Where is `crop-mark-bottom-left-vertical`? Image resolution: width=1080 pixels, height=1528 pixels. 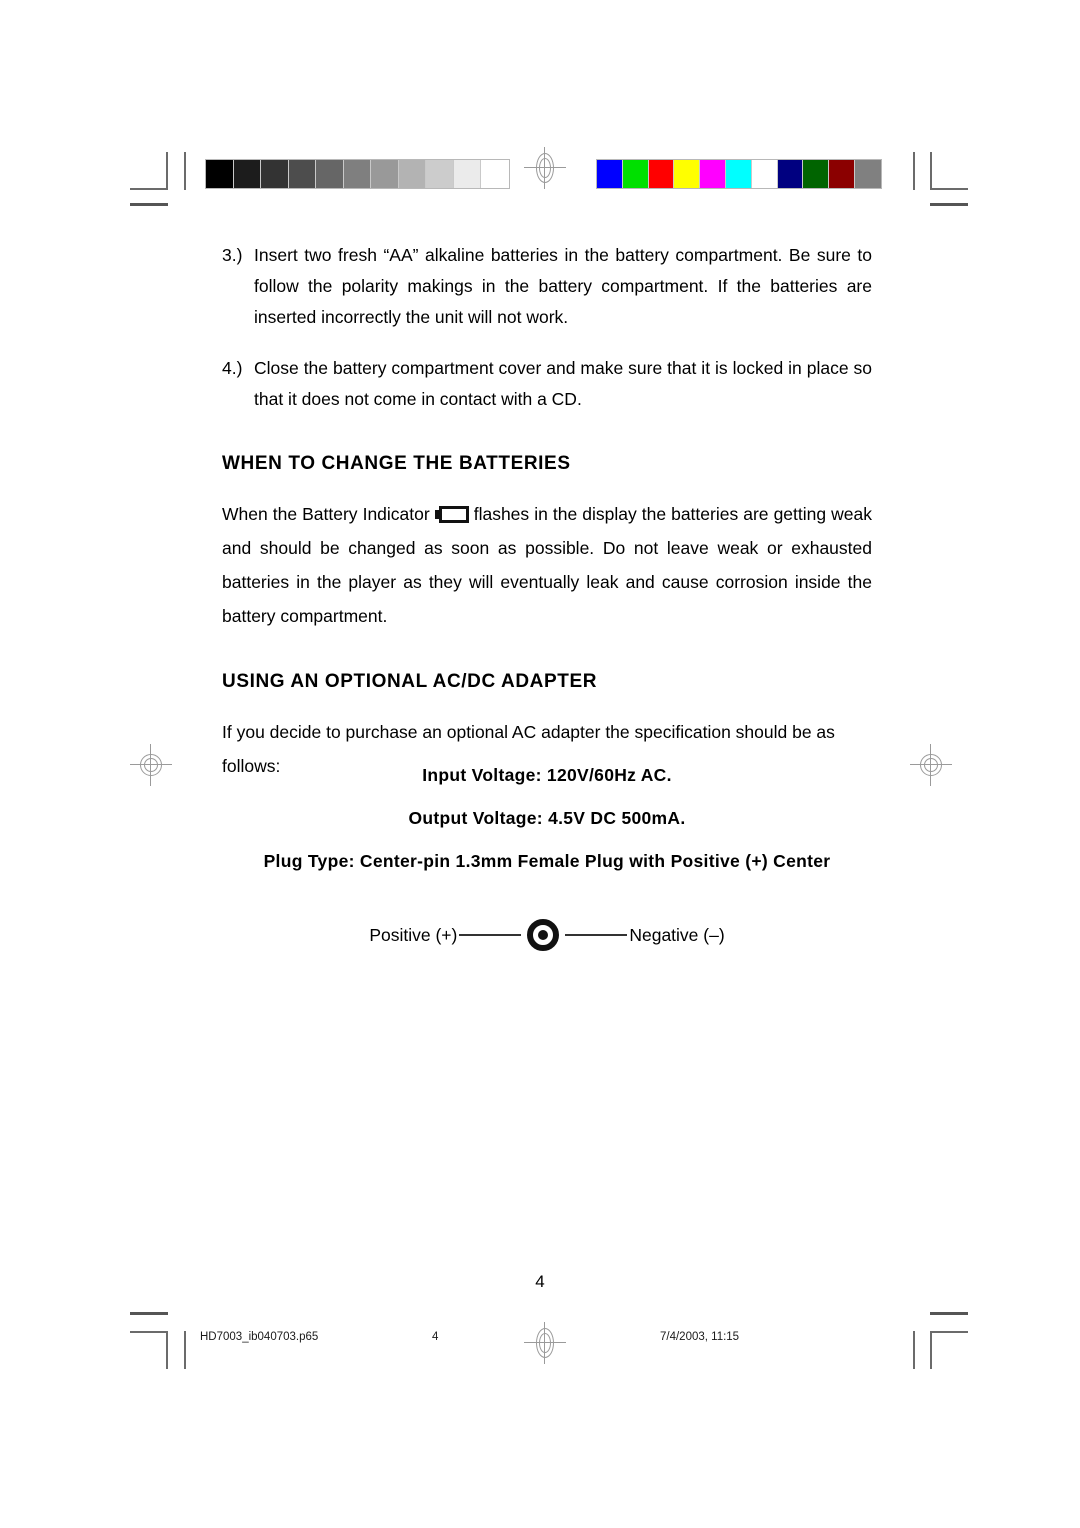
crop-mark-bottom-left-vertical is located at coordinates (167, 1350).